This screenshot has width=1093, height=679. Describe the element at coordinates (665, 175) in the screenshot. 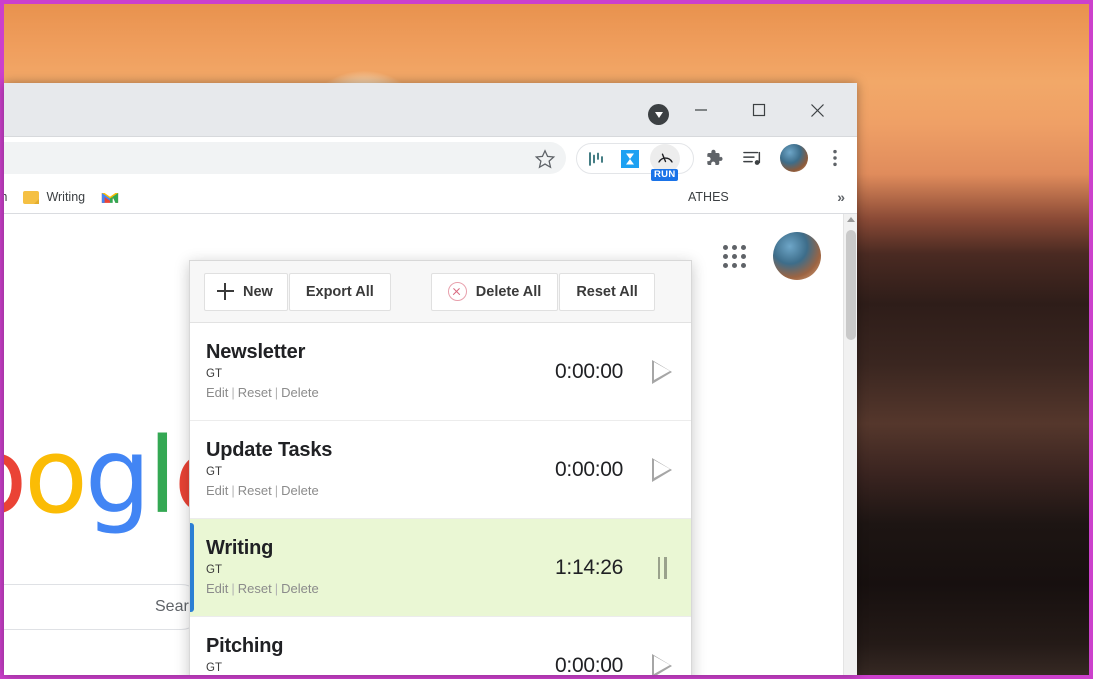

I see `extension-run-badge: RUN` at that location.